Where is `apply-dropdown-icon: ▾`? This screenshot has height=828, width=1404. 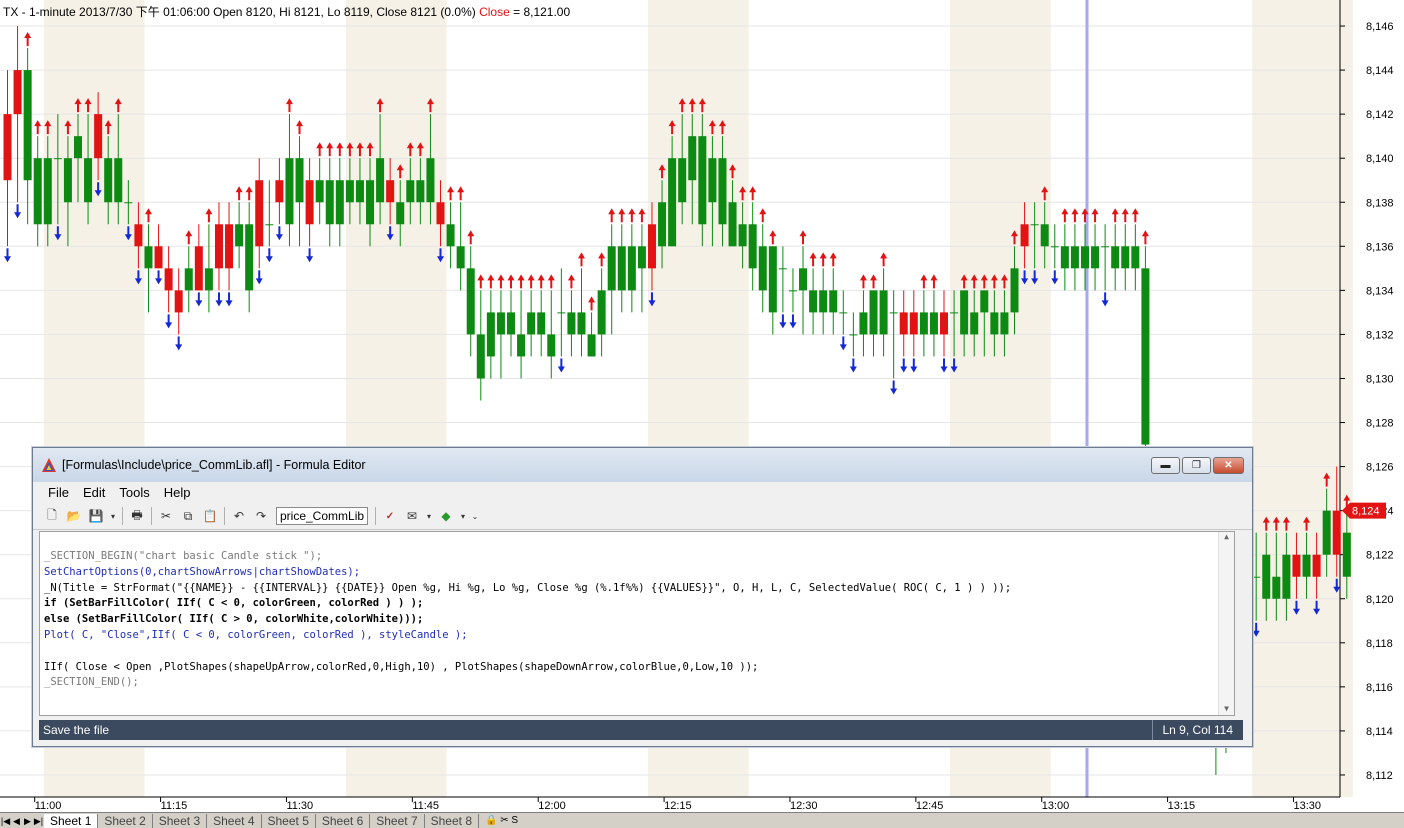 apply-dropdown-icon: ▾ is located at coordinates (463, 516).